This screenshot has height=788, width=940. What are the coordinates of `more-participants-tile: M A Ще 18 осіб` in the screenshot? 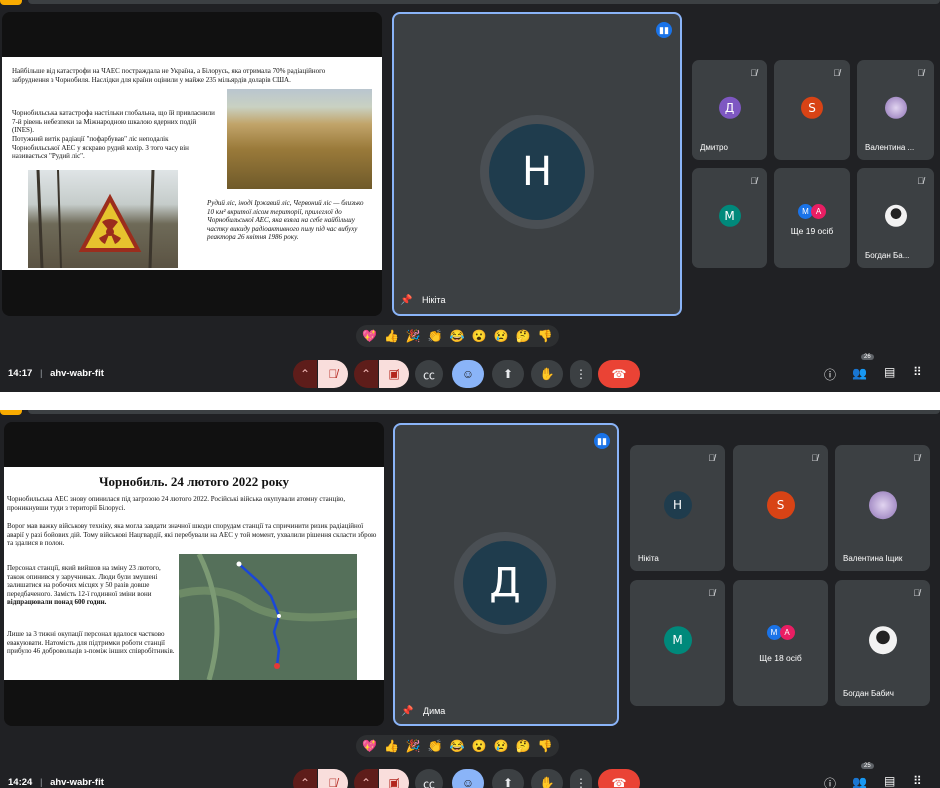 It's located at (780, 643).